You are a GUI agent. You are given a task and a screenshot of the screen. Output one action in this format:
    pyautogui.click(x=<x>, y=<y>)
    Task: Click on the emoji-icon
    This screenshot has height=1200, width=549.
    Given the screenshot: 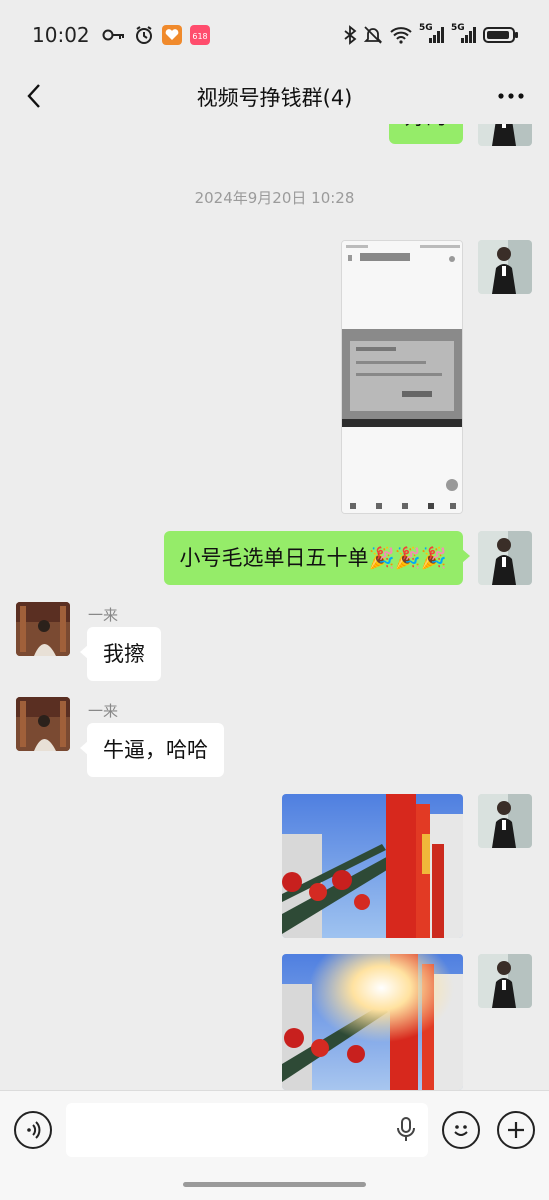 What is the action you would take?
    pyautogui.click(x=461, y=1130)
    